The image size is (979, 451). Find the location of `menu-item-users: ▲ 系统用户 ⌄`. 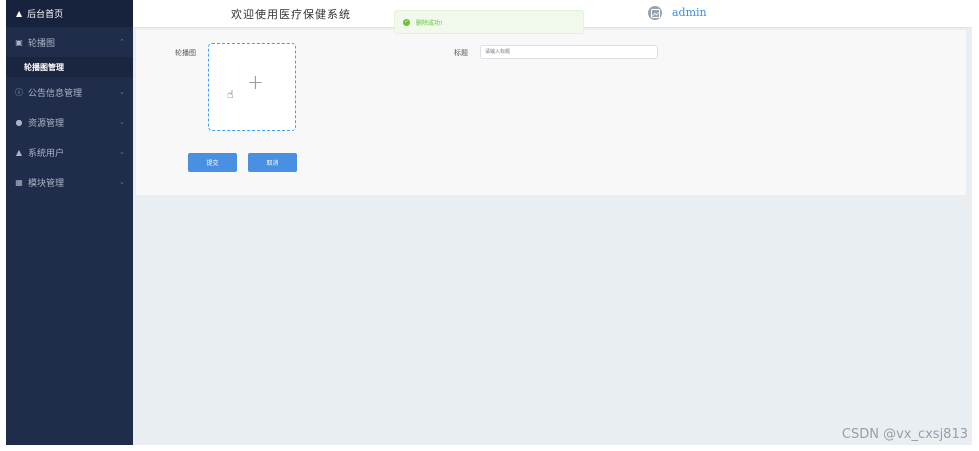

menu-item-users: ▲ 系统用户 ⌄ is located at coordinates (69, 152).